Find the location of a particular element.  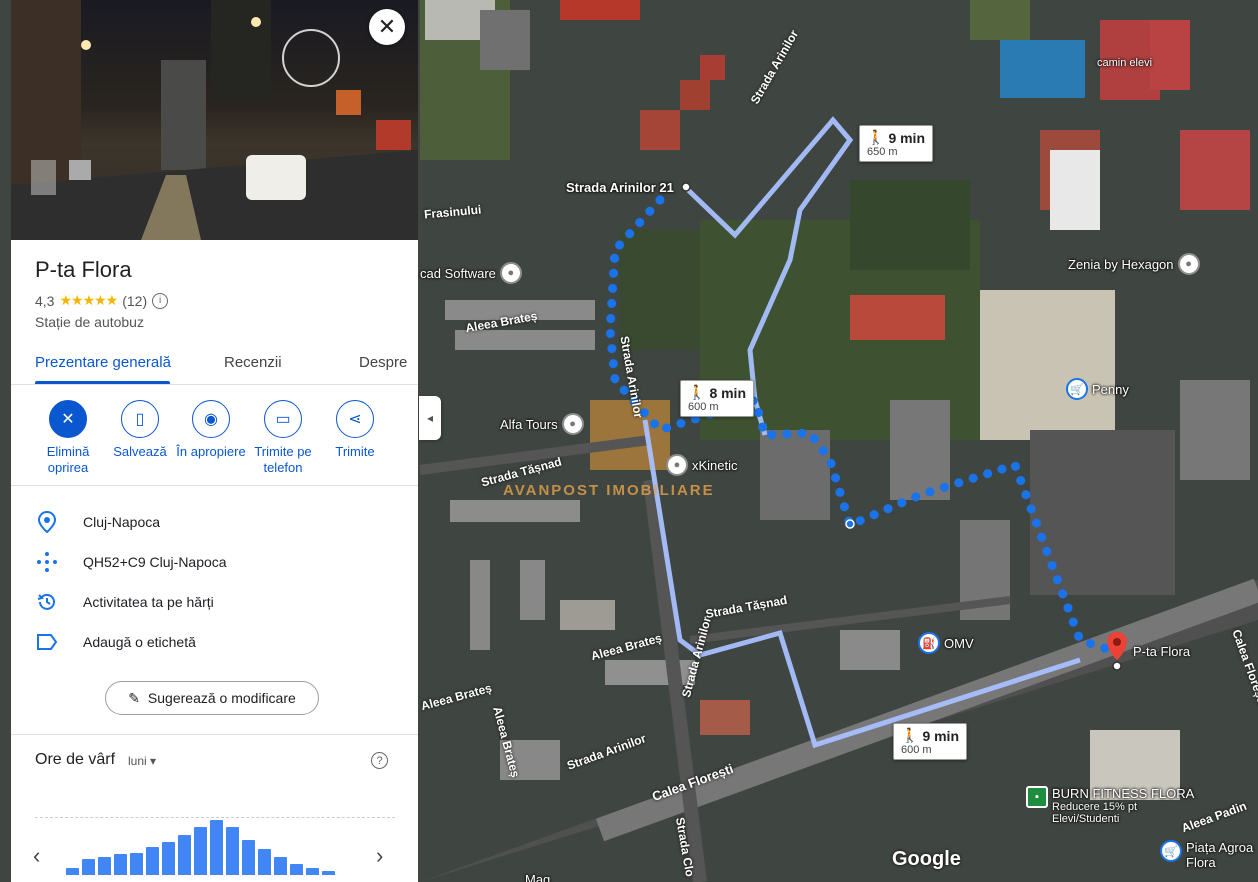

destination-label: P-ta Flora is located at coordinates (1161, 651).